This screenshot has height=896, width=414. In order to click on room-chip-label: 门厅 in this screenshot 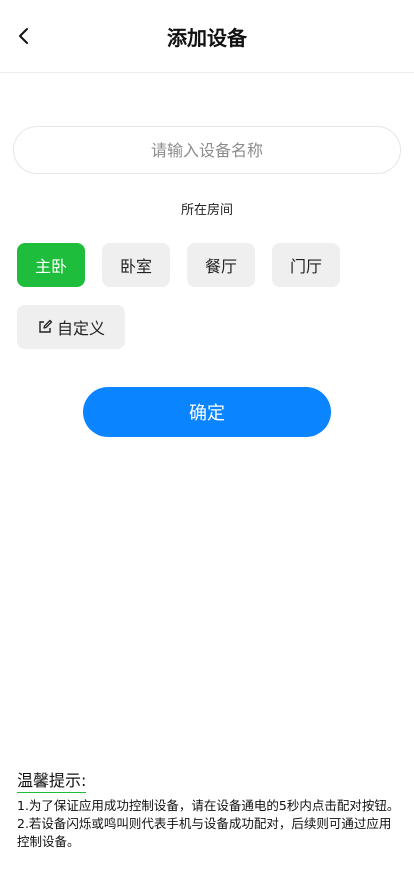, I will do `click(305, 266)`.